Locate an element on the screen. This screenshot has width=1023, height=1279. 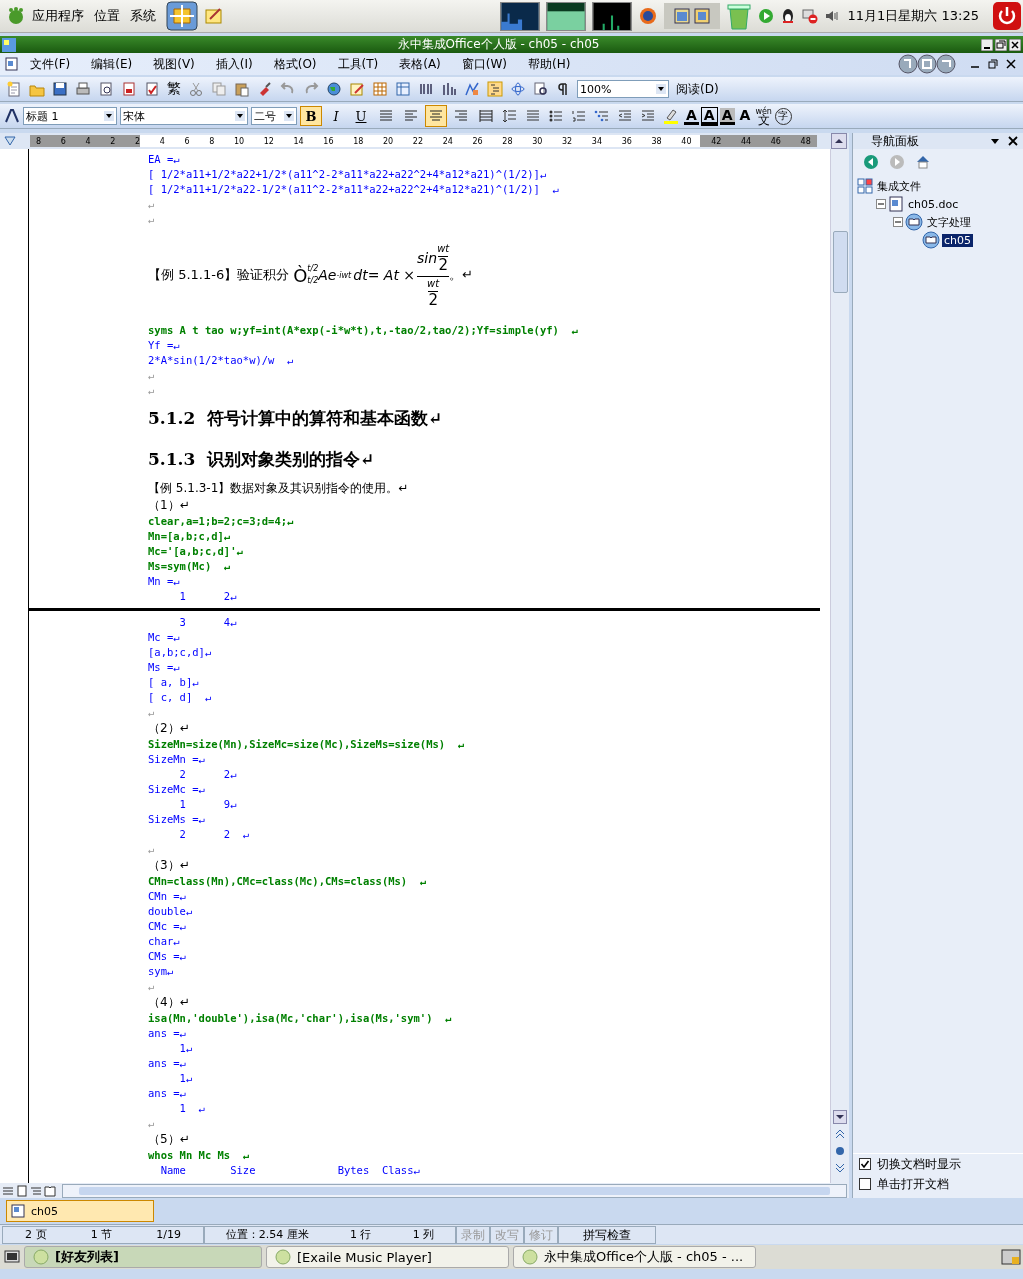
phonetic-guide-button: wén 文 is located at coordinates (763, 116).